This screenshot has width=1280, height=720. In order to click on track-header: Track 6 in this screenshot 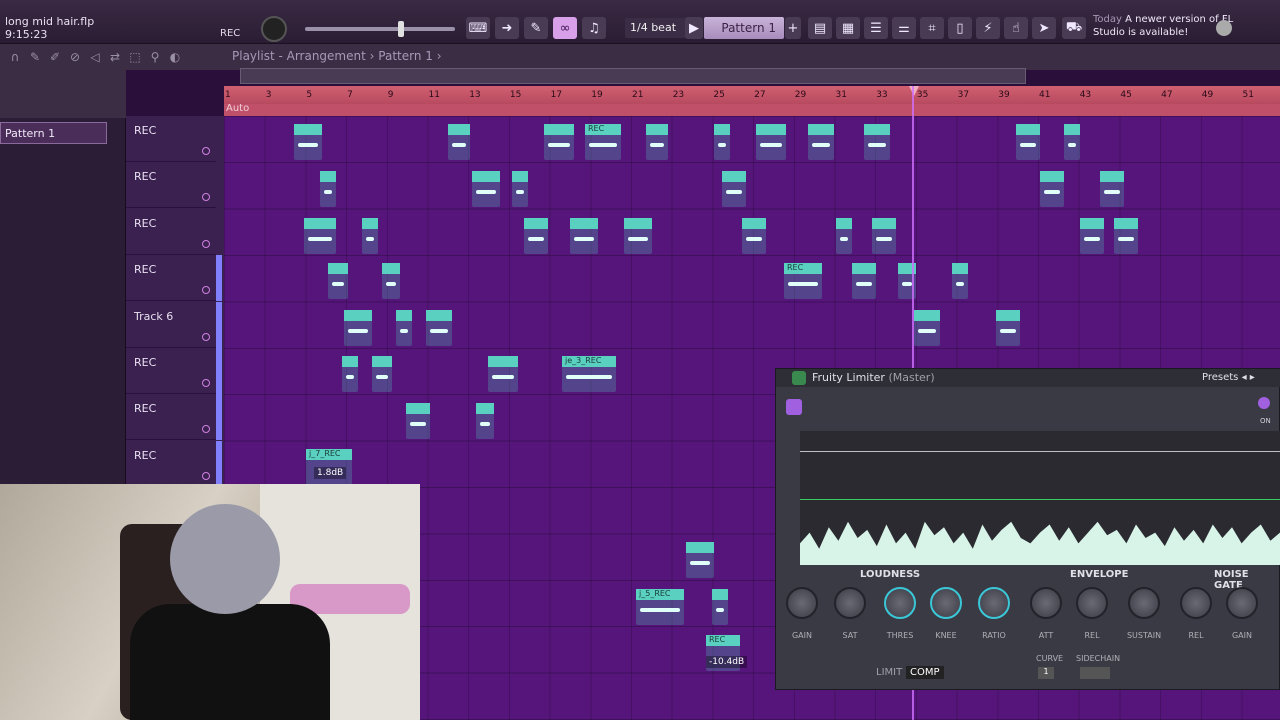, I will do `click(171, 325)`.